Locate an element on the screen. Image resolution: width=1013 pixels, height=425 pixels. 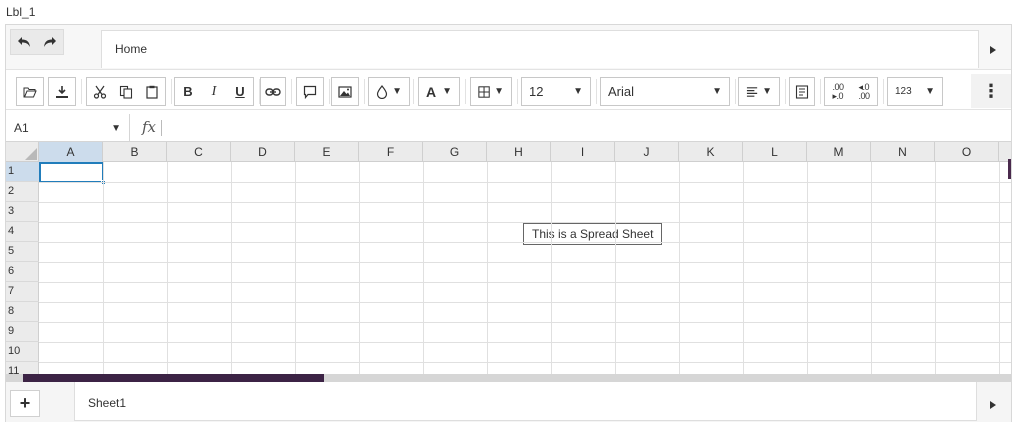
column-header-i: I is located at coordinates (583, 152).